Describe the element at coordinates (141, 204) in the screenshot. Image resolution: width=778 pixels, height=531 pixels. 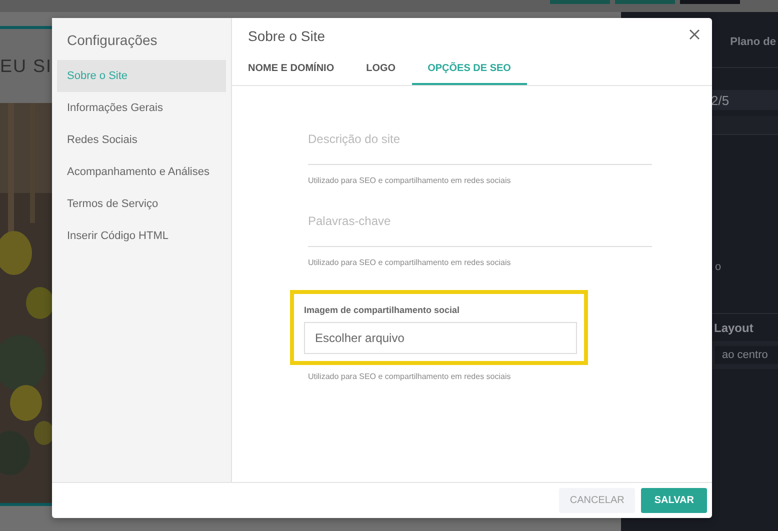
I see `sidebar-item: Termos de Serviço` at that location.